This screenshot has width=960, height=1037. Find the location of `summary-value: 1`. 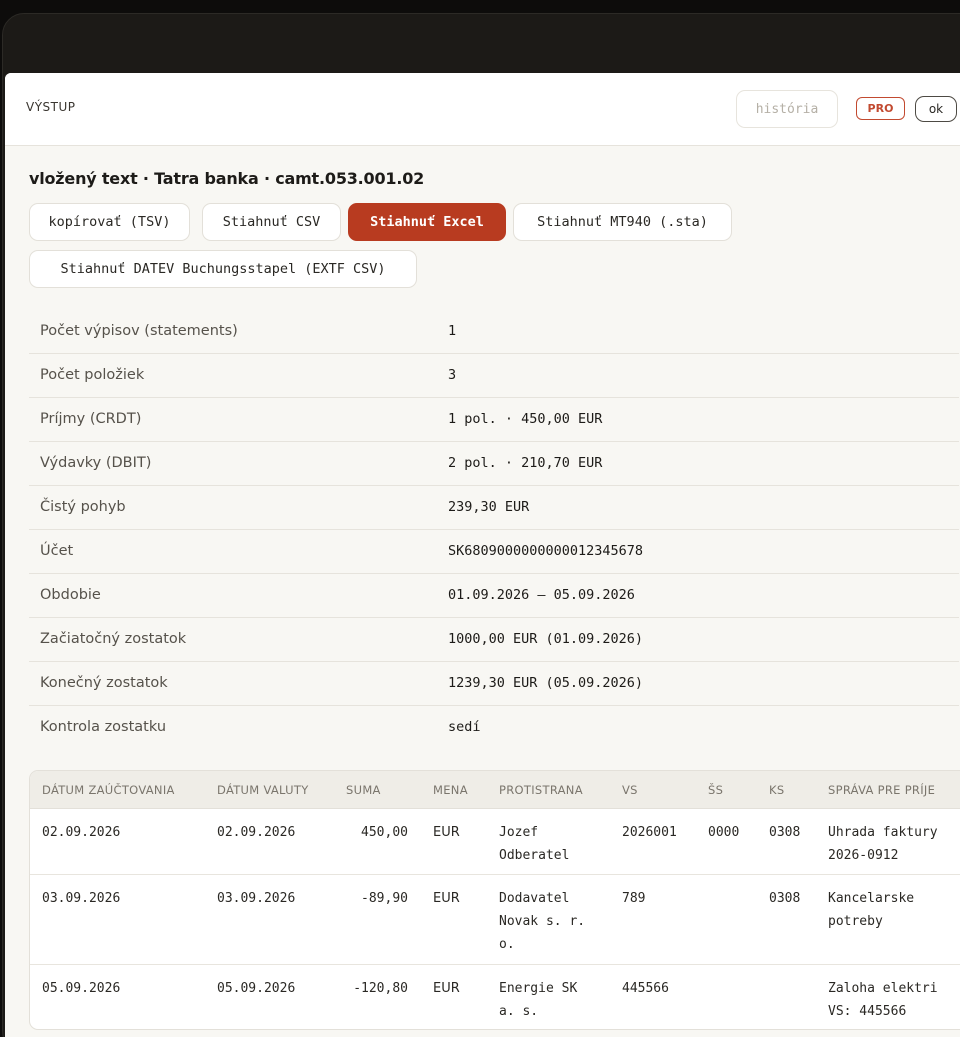

summary-value: 1 is located at coordinates (452, 331).